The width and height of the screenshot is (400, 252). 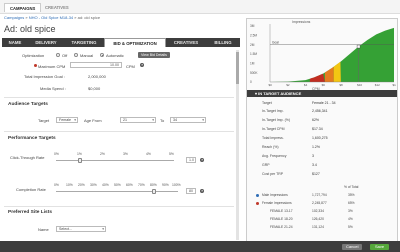 What do you see at coordinates (81, 185) in the screenshot?
I see `completion-tick: 20%` at bounding box center [81, 185].